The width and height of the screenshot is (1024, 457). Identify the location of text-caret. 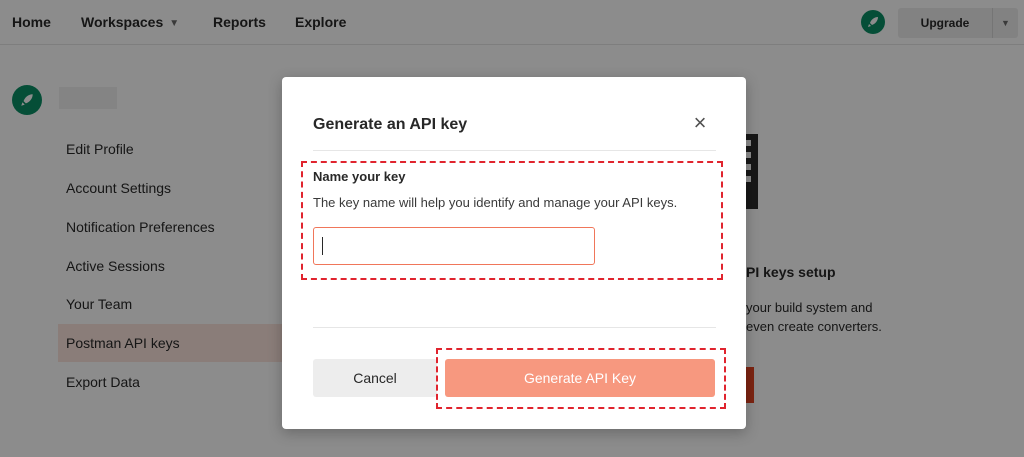
(322, 246).